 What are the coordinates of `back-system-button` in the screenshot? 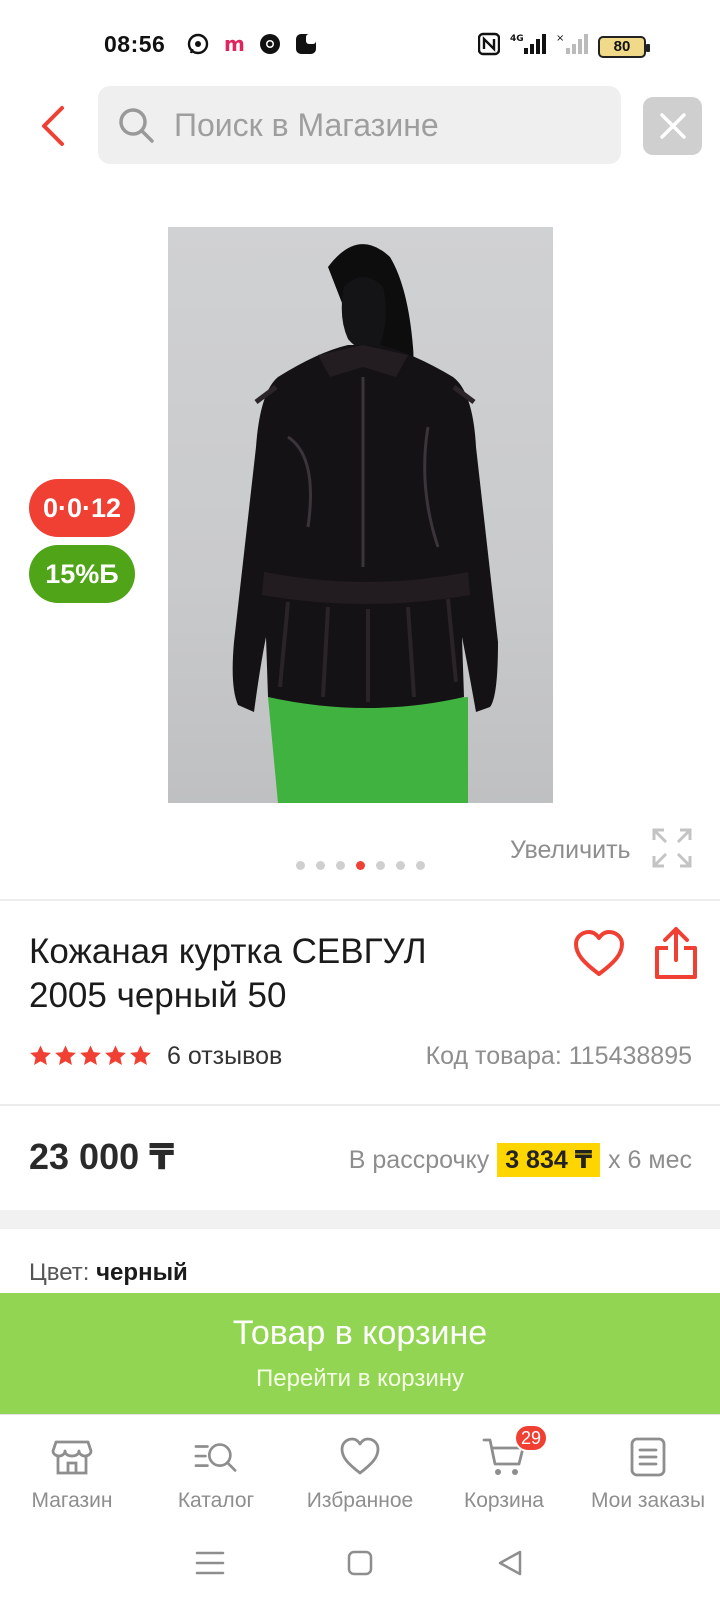 It's located at (510, 1563).